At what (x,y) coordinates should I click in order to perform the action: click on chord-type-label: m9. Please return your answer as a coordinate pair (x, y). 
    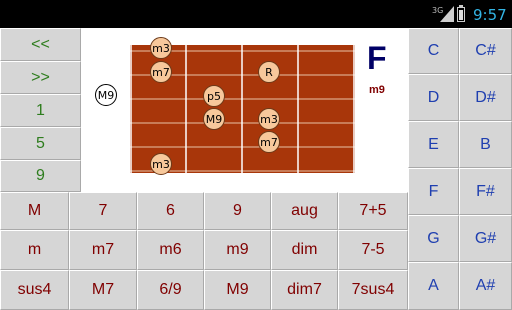
    Looking at the image, I should click on (377, 90).